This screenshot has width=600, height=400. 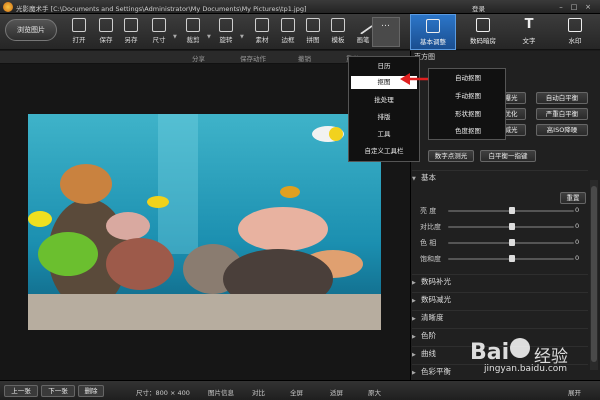 I want to click on section-levels-label: 色阶, so click(x=428, y=335).